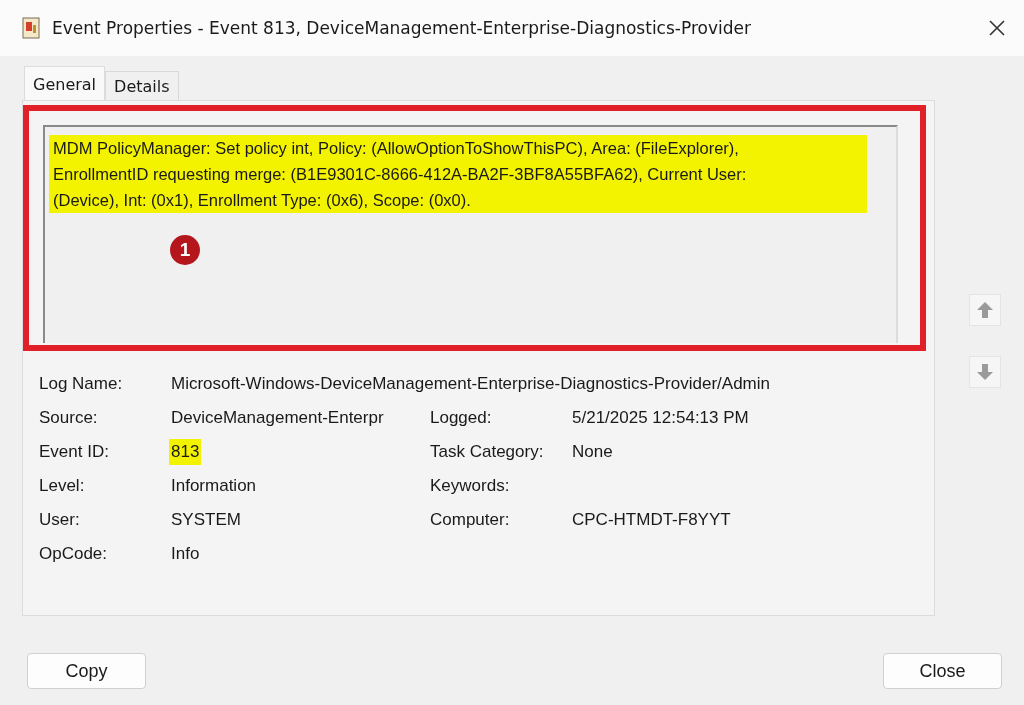  I want to click on field-value: None, so click(592, 452).